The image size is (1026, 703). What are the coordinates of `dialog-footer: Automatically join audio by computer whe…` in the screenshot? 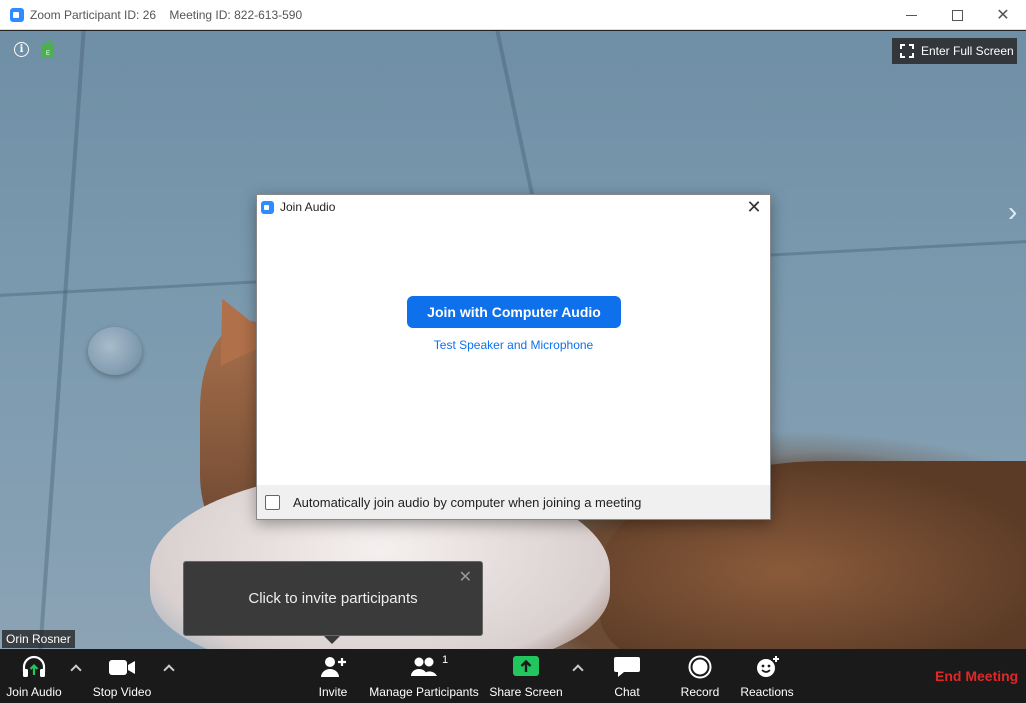 It's located at (513, 502).